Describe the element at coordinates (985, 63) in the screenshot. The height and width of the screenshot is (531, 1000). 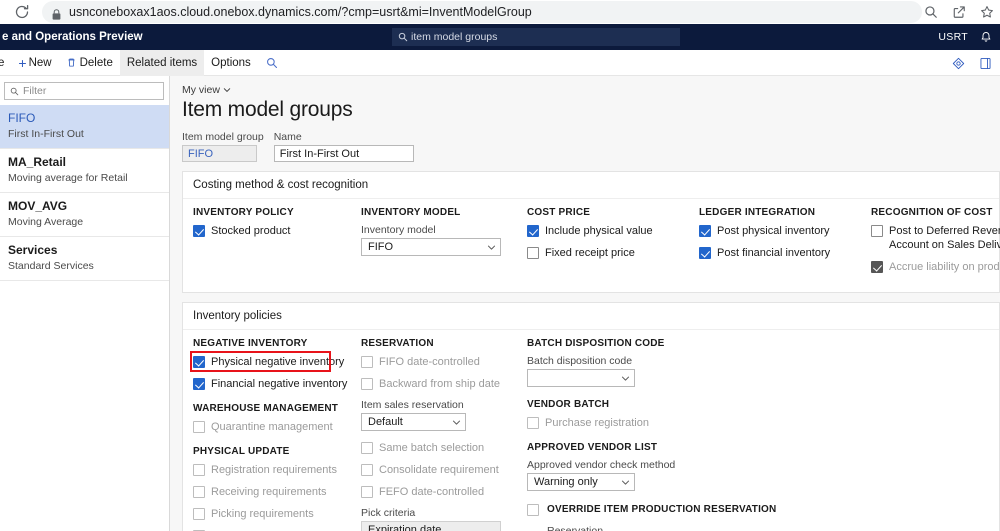
I see `page-panel-icon` at that location.